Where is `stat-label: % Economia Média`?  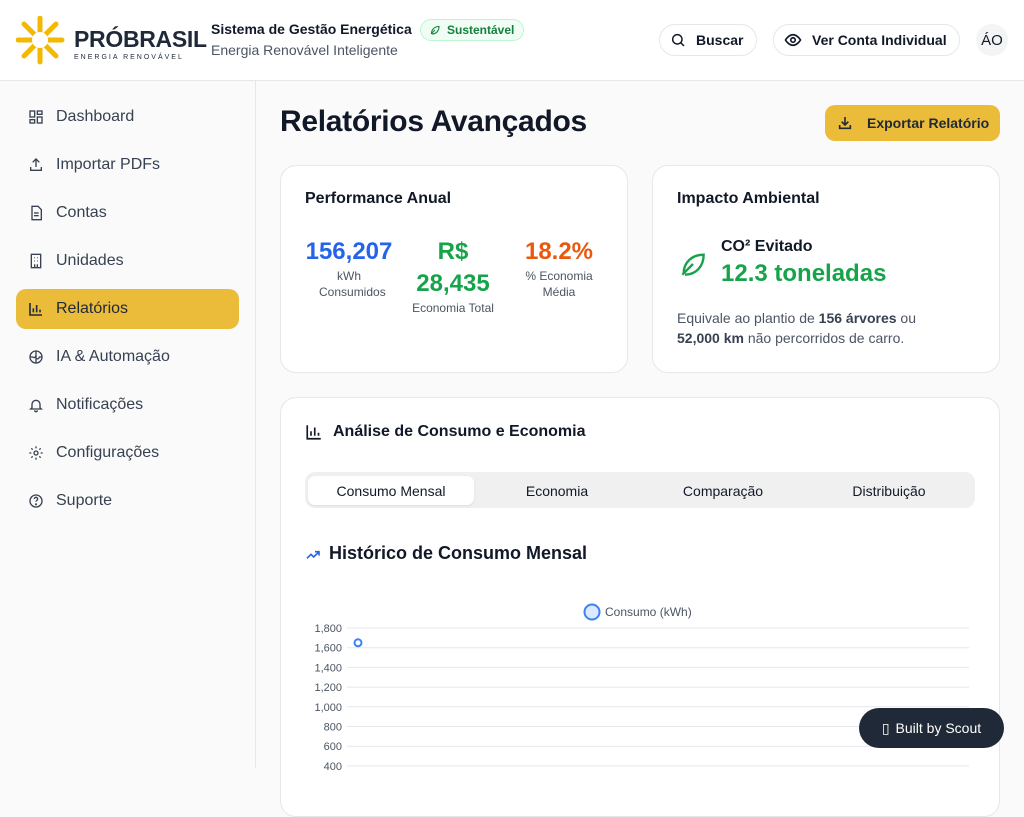
stat-label: % Economia Média is located at coordinates (559, 284).